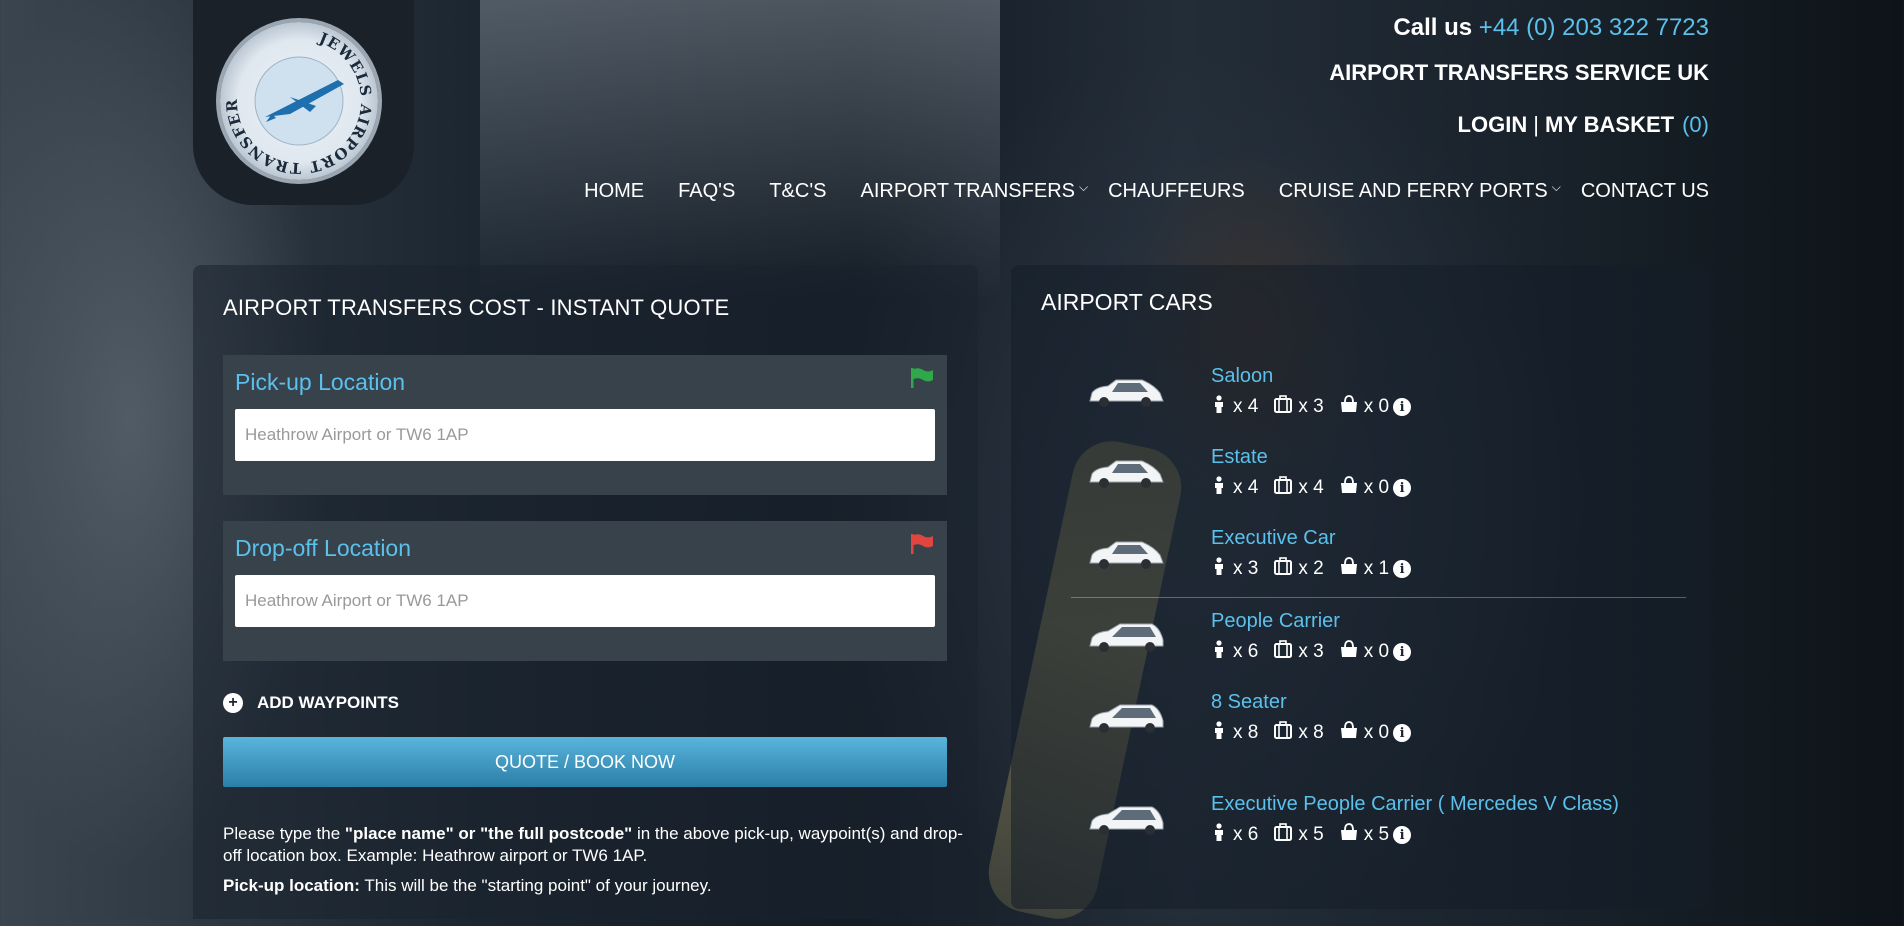 This screenshot has width=1904, height=926. What do you see at coordinates (1246, 568) in the screenshot?
I see `passenger-count: x 3` at bounding box center [1246, 568].